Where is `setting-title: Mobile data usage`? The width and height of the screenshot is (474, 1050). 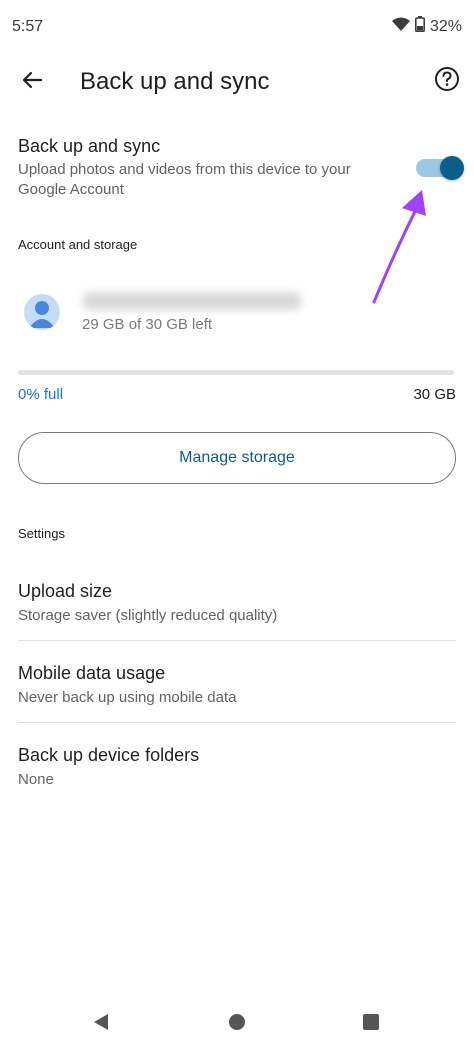 setting-title: Mobile data usage is located at coordinates (92, 673).